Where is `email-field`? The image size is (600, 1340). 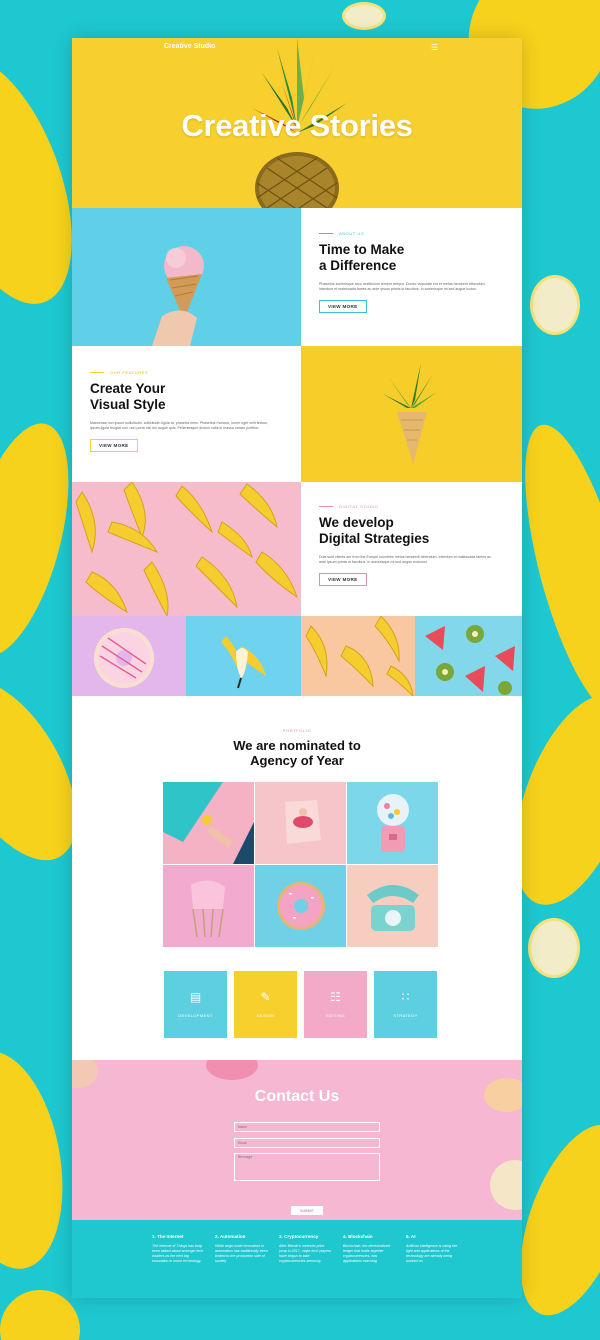
email-field is located at coordinates (307, 1143).